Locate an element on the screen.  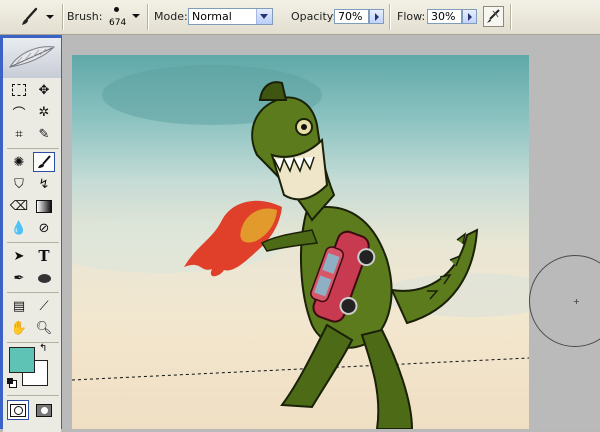
slice-tool: ✎ is located at coordinates (44, 134).